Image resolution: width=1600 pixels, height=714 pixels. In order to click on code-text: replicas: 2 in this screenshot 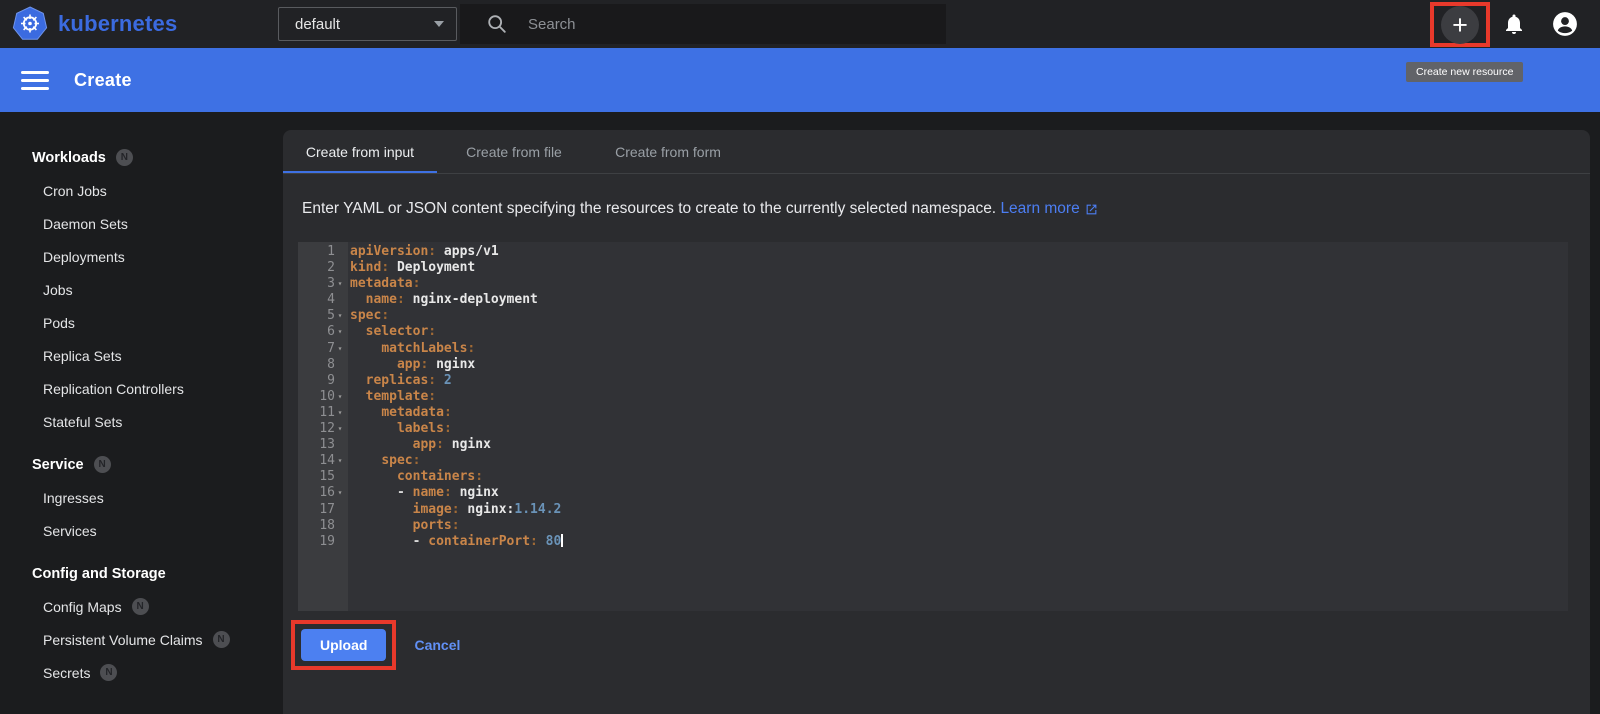, I will do `click(408, 380)`.